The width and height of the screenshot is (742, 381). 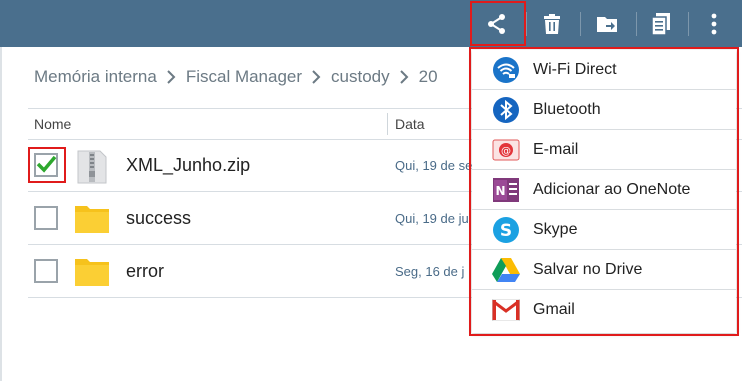 What do you see at coordinates (428, 77) in the screenshot?
I see `breadcrumb-item: 20` at bounding box center [428, 77].